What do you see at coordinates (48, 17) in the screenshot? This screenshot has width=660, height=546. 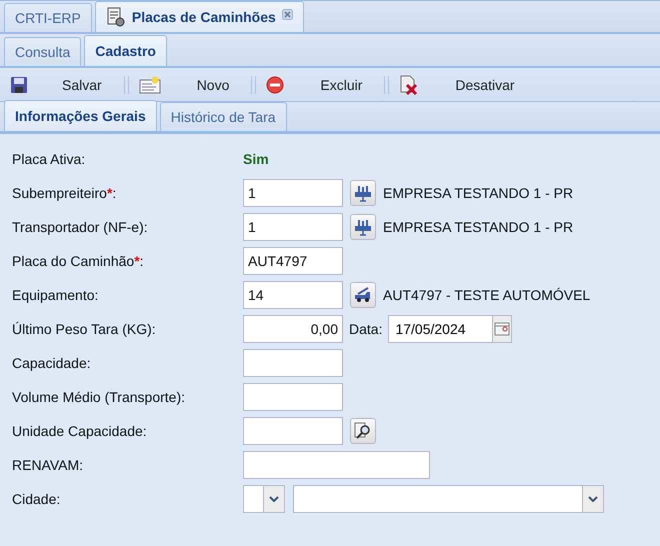 I see `tab: CRTI-ERP` at bounding box center [48, 17].